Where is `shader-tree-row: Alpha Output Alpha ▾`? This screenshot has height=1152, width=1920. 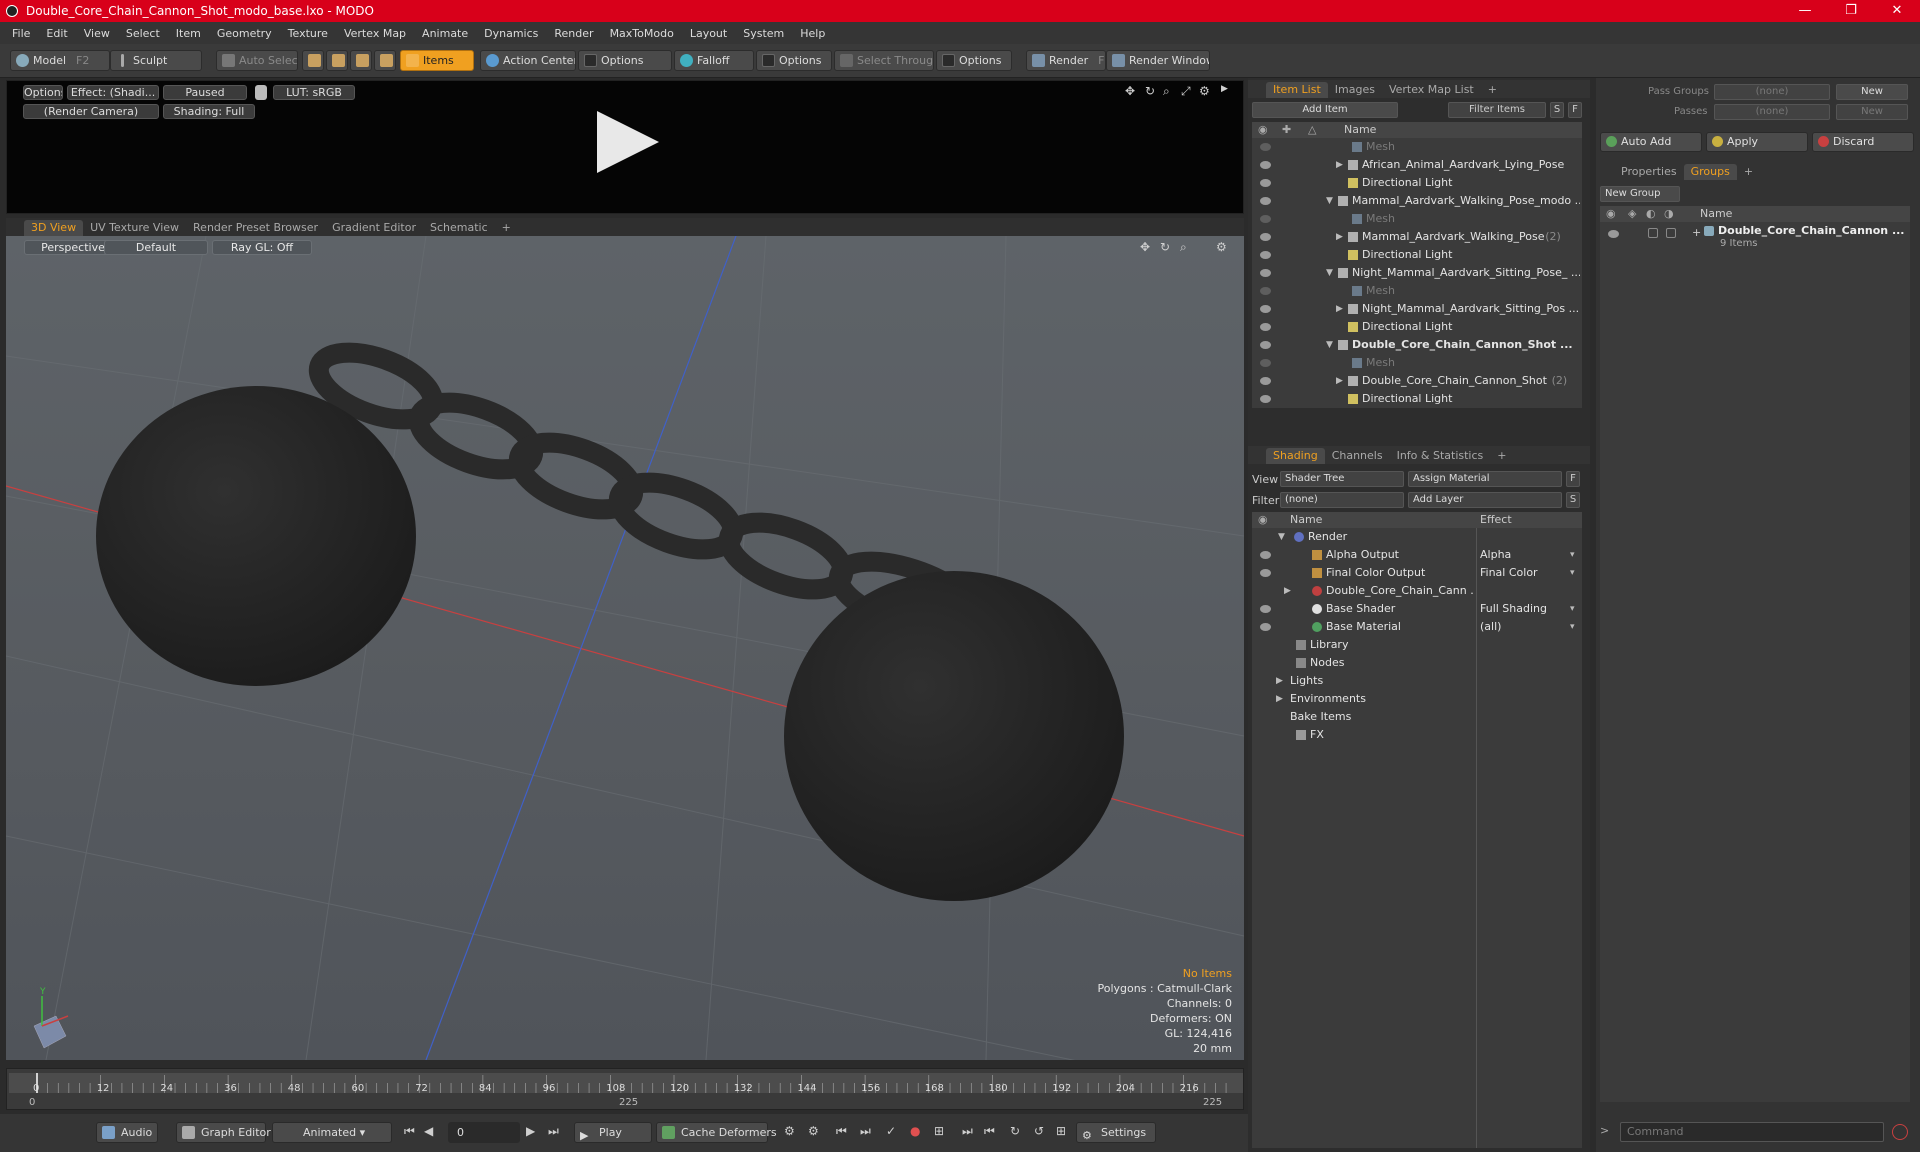 shader-tree-row: Alpha Output Alpha ▾ is located at coordinates (1417, 555).